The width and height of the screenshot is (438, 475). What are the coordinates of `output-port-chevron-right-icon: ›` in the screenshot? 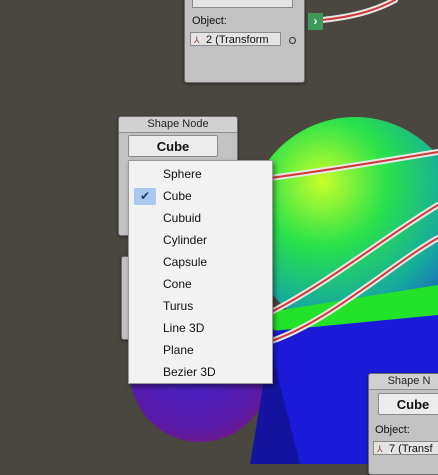 It's located at (315, 21).